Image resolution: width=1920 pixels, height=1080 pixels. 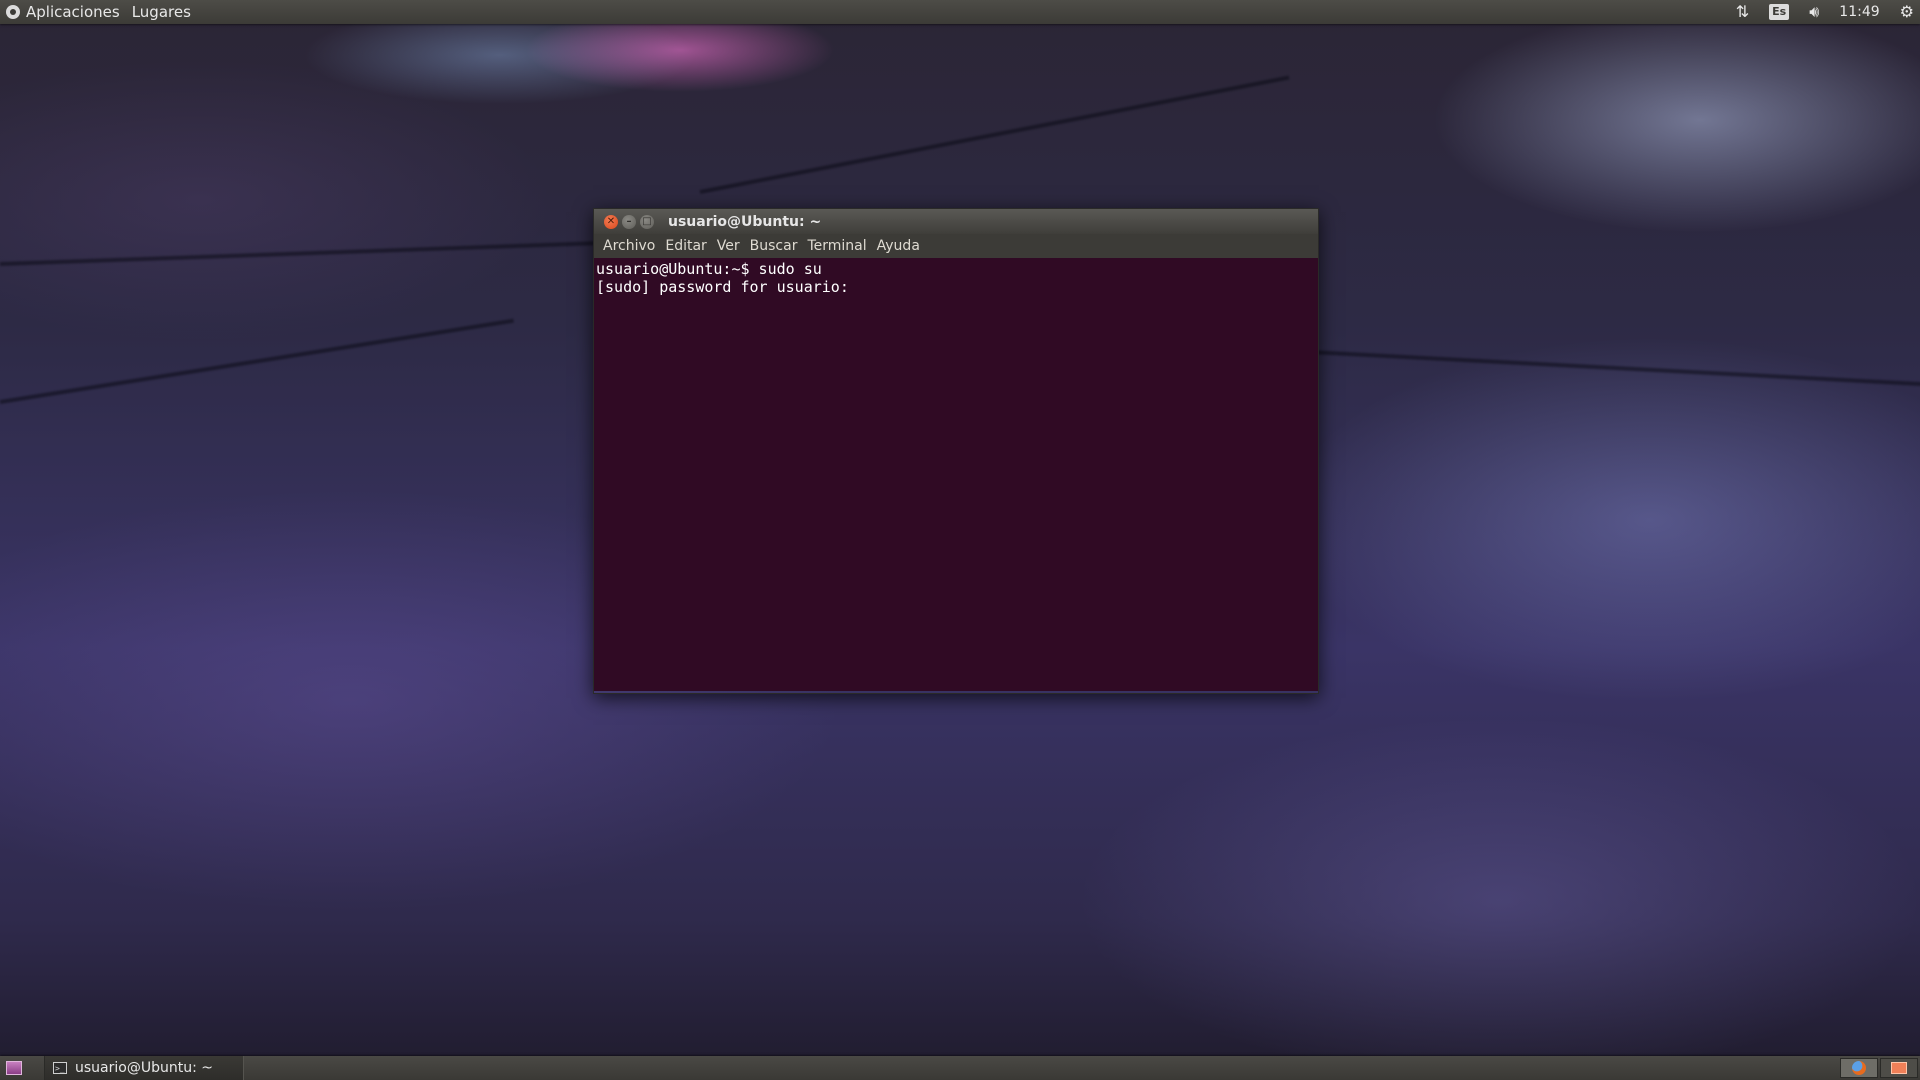 I want to click on taskbar-item-terminal: >_ usuario@Ubuntu: ~, so click(x=144, y=1068).